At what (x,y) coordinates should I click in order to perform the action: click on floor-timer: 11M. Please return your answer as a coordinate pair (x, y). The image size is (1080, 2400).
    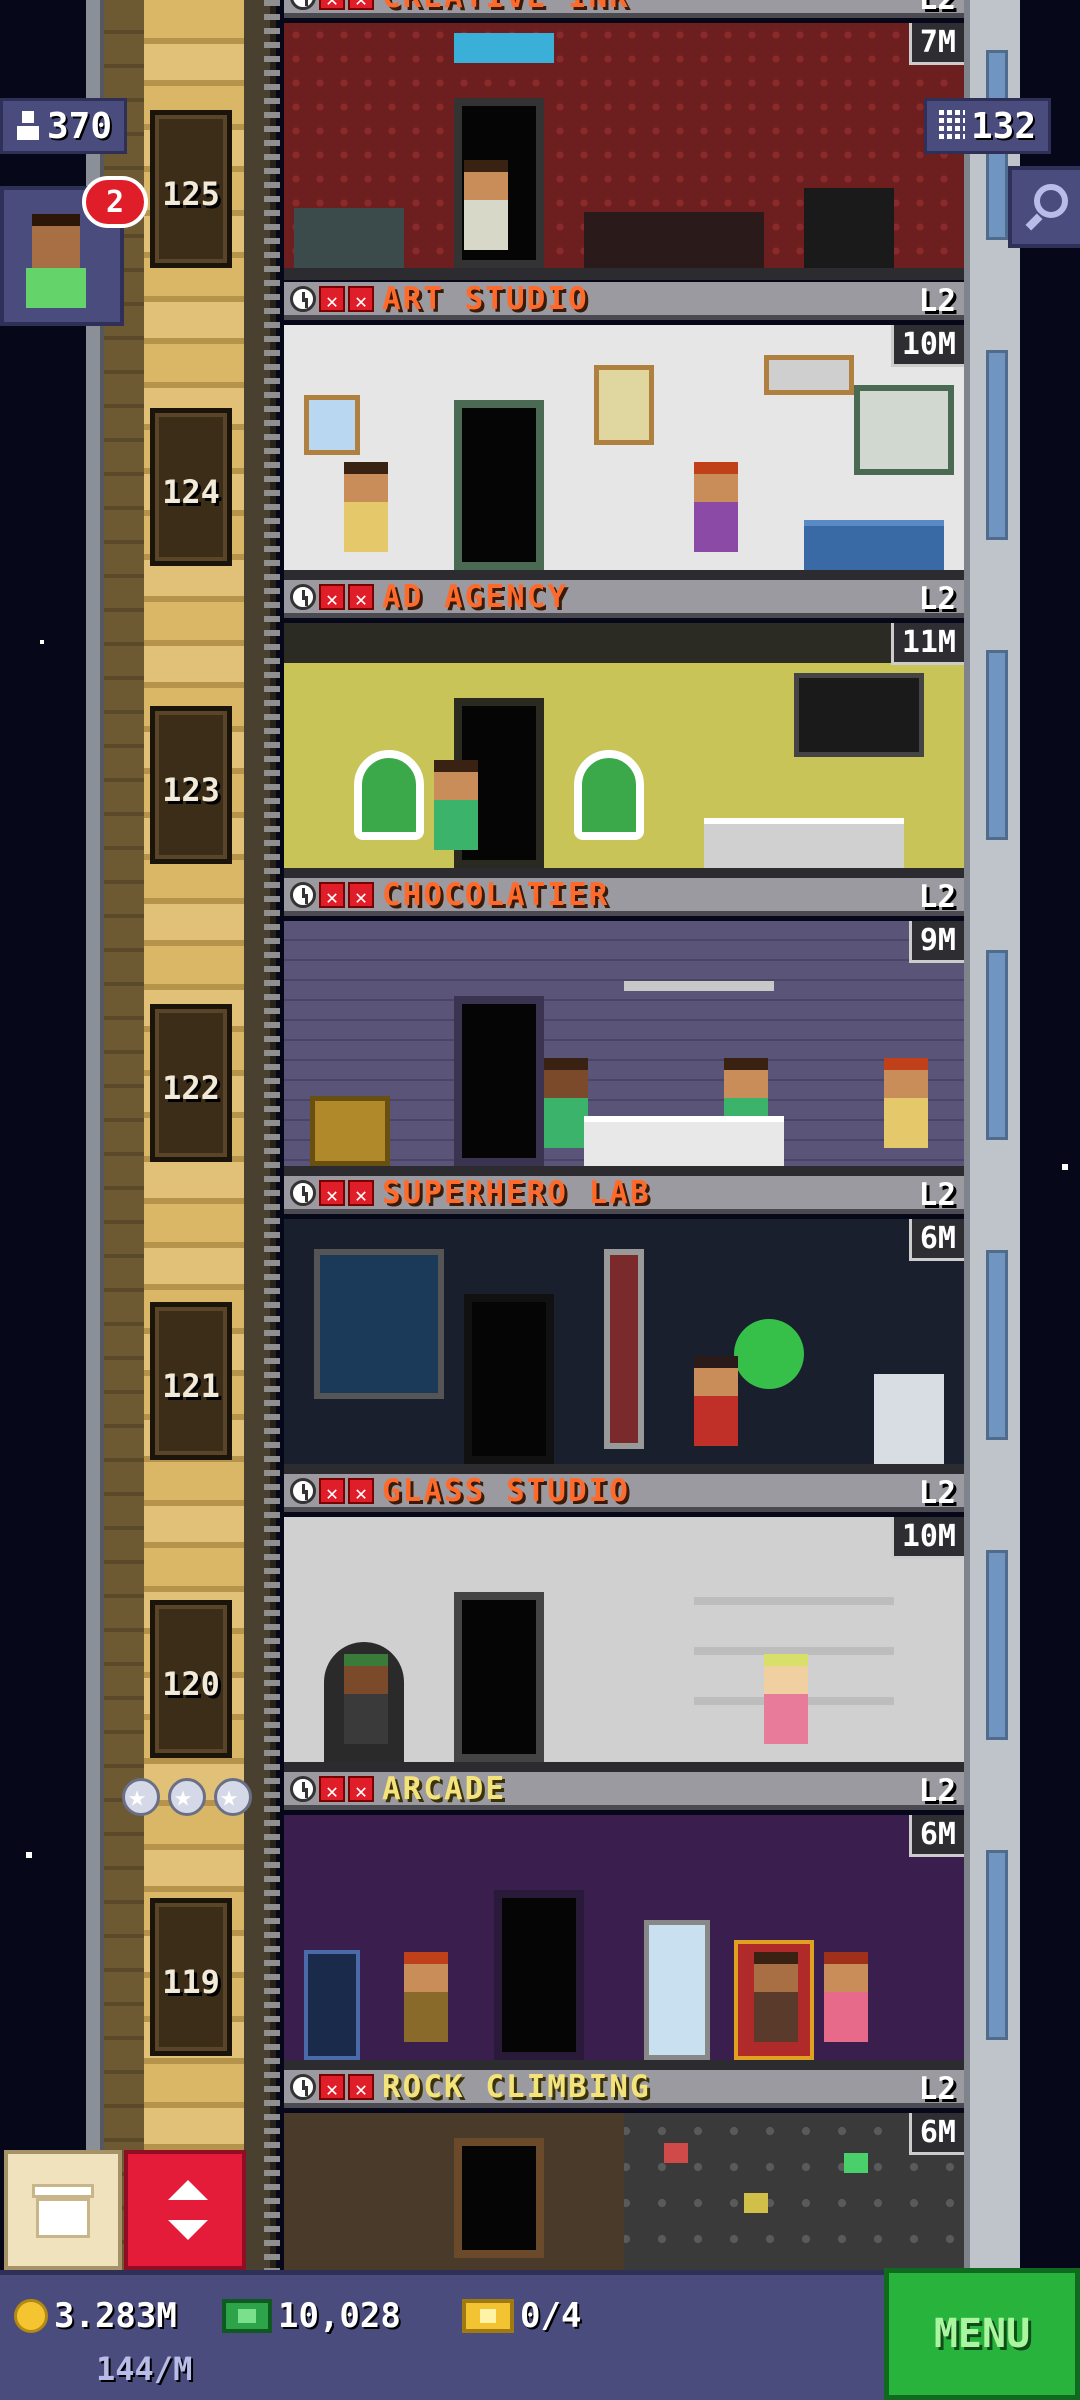
    Looking at the image, I should click on (927, 644).